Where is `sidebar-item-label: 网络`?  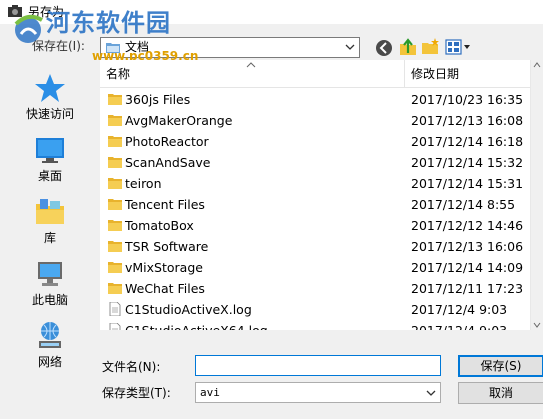 sidebar-item-label: 网络 is located at coordinates (49, 362).